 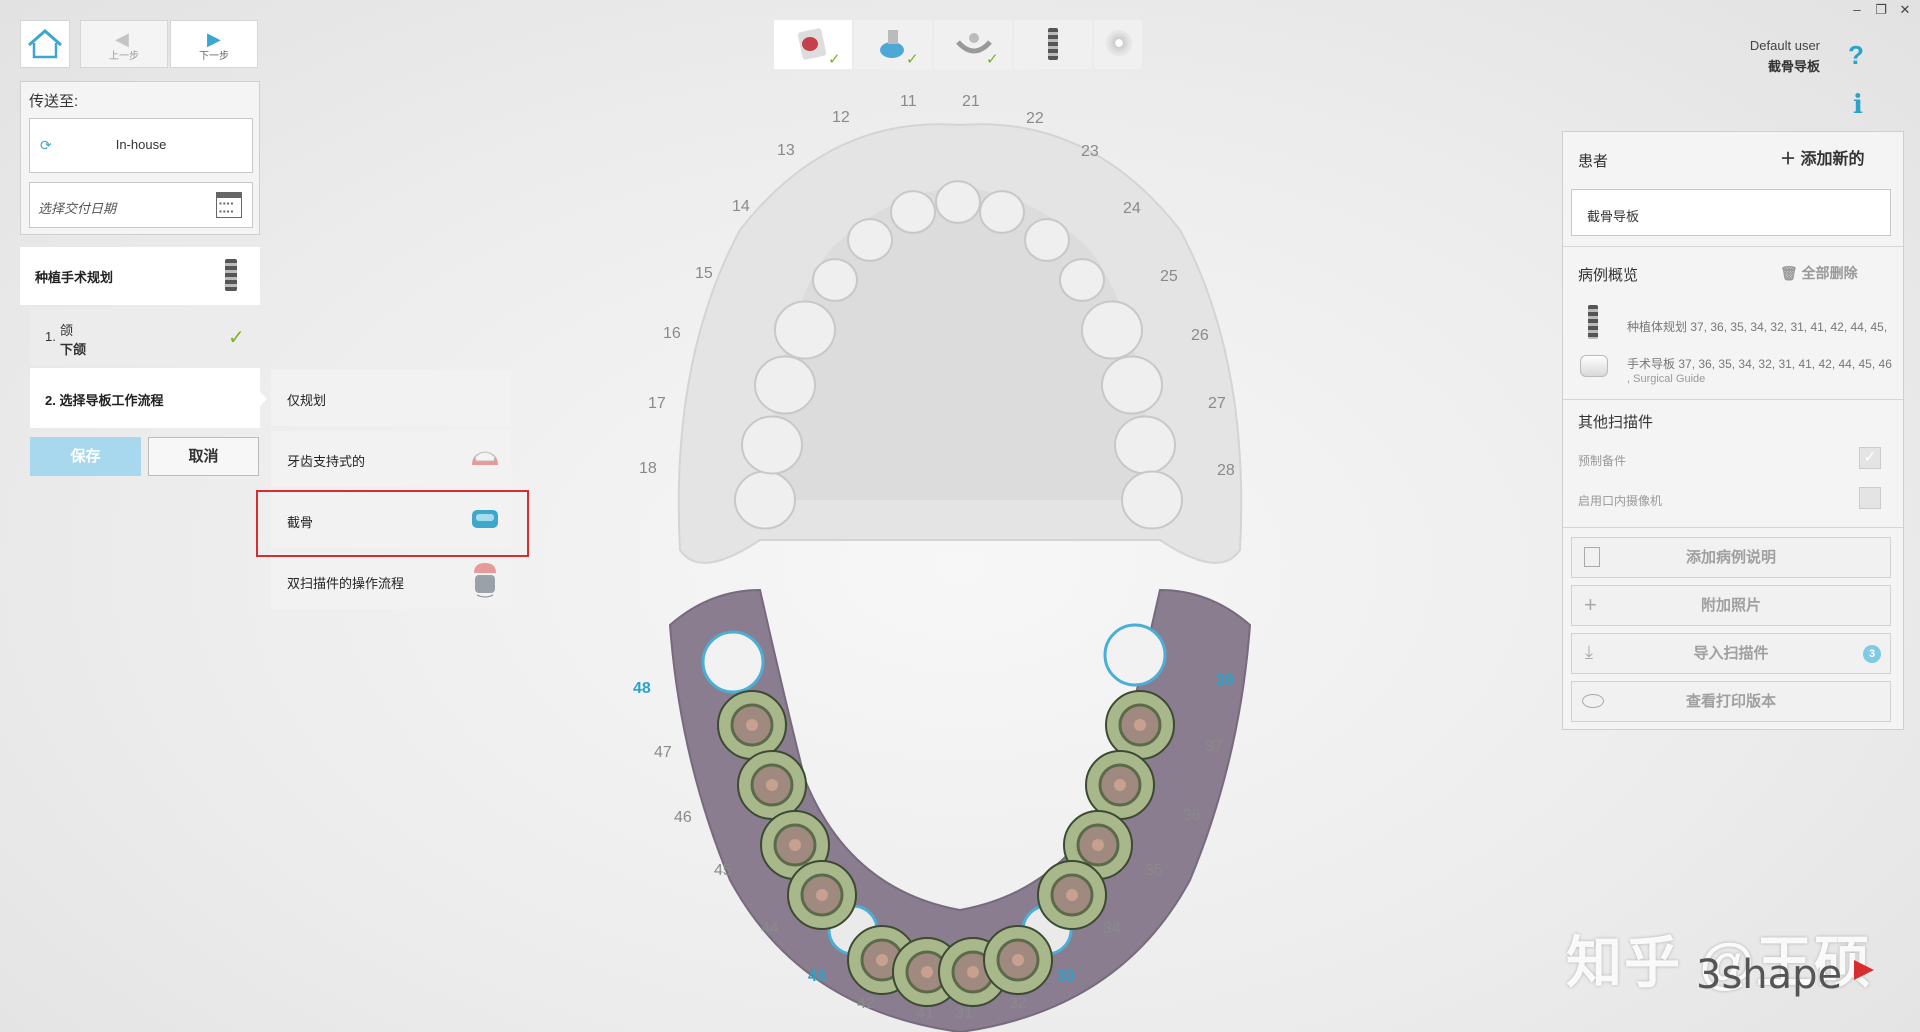 I want to click on tab-output, so click(x=1118, y=44).